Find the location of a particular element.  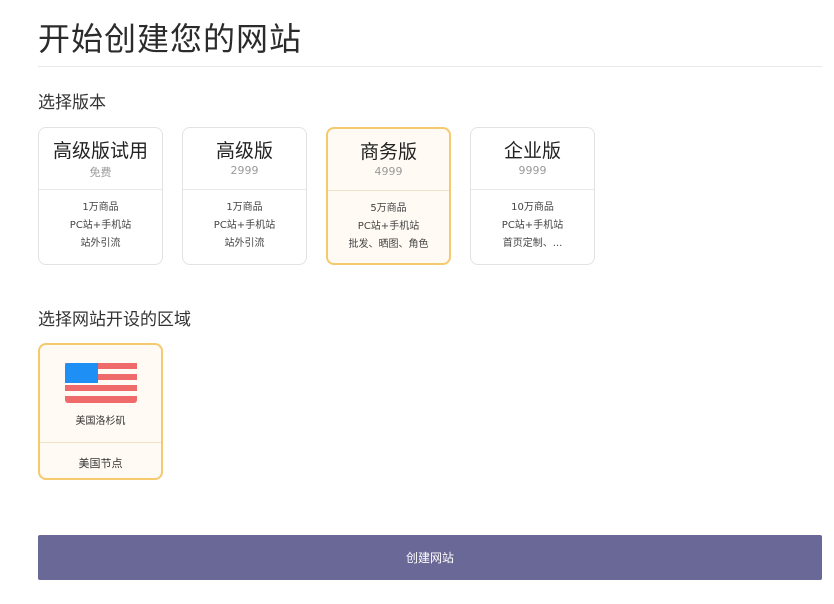

plan-name: 企业版 is located at coordinates (532, 151).